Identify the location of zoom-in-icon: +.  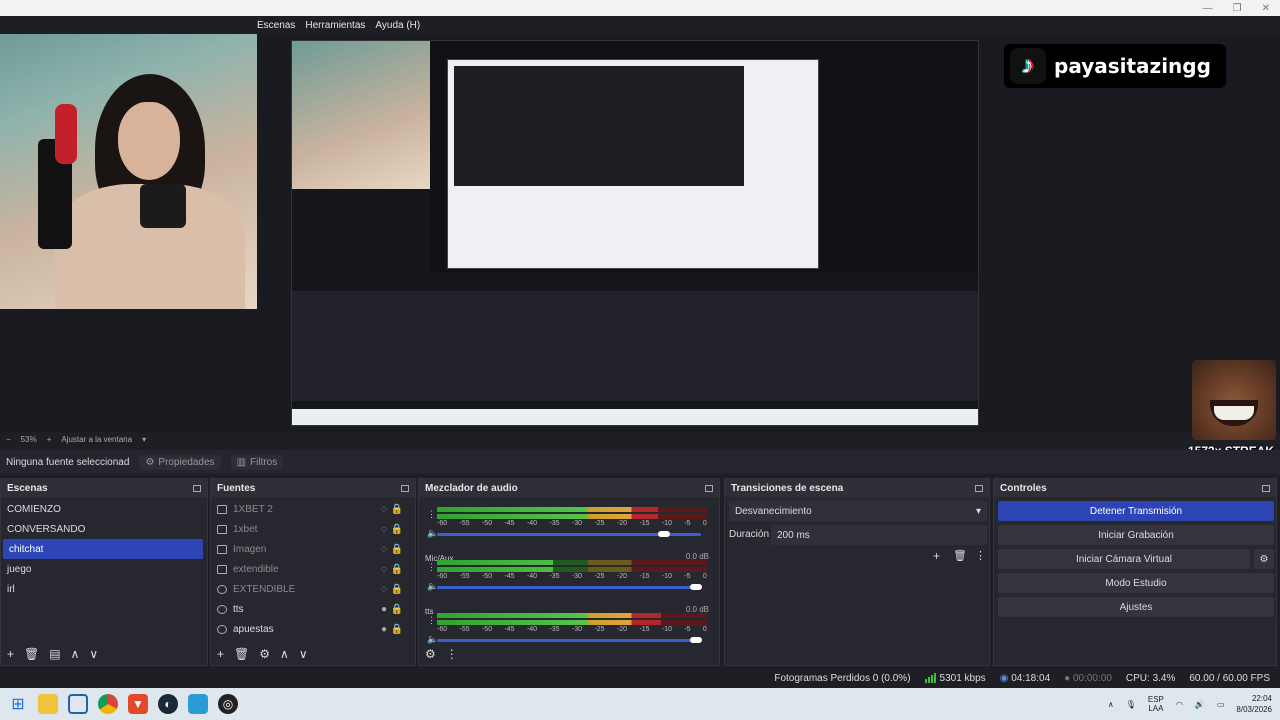
(49, 439).